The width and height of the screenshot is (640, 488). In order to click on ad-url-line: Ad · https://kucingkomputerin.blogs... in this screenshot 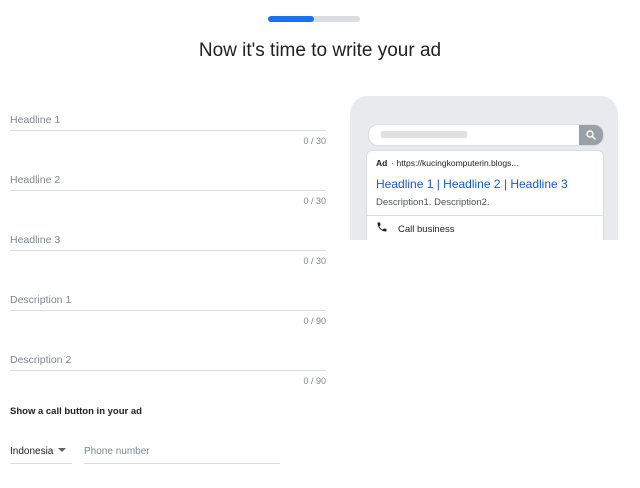, I will do `click(447, 163)`.